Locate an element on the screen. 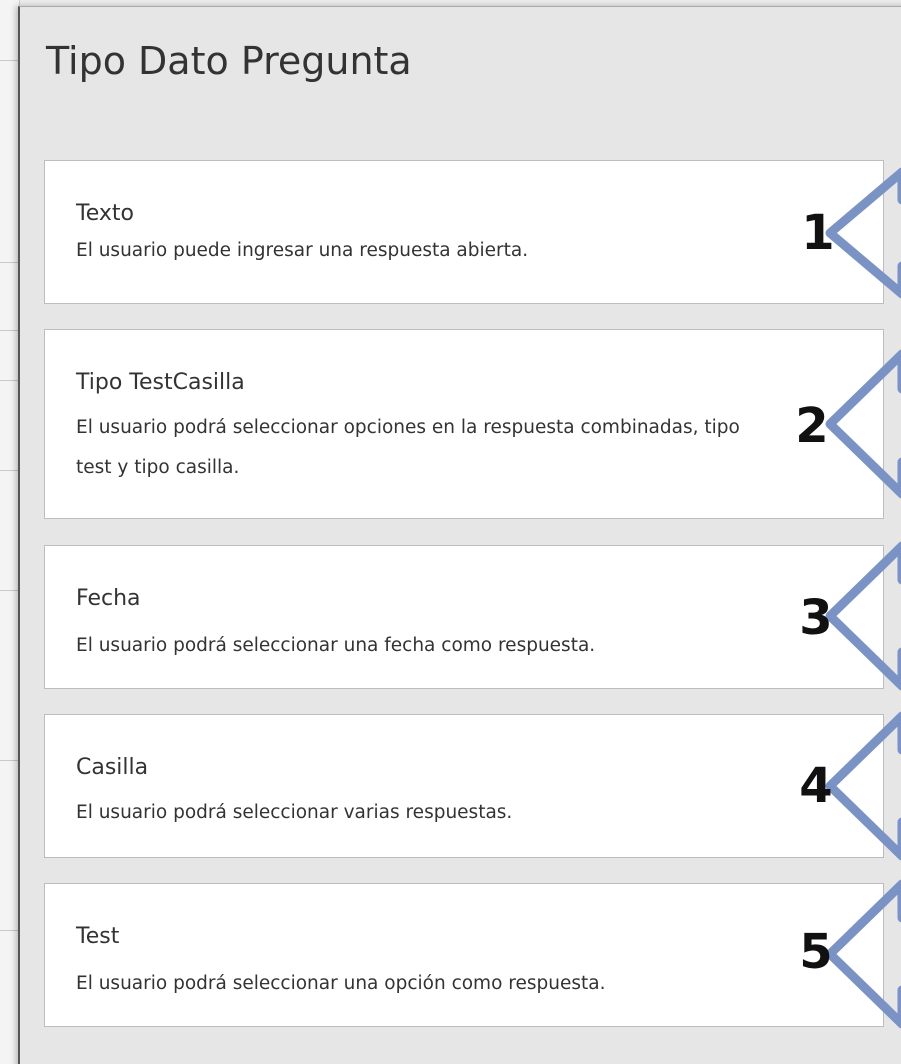 The height and width of the screenshot is (1064, 901). annotation-marker: 1 is located at coordinates (818, 233).